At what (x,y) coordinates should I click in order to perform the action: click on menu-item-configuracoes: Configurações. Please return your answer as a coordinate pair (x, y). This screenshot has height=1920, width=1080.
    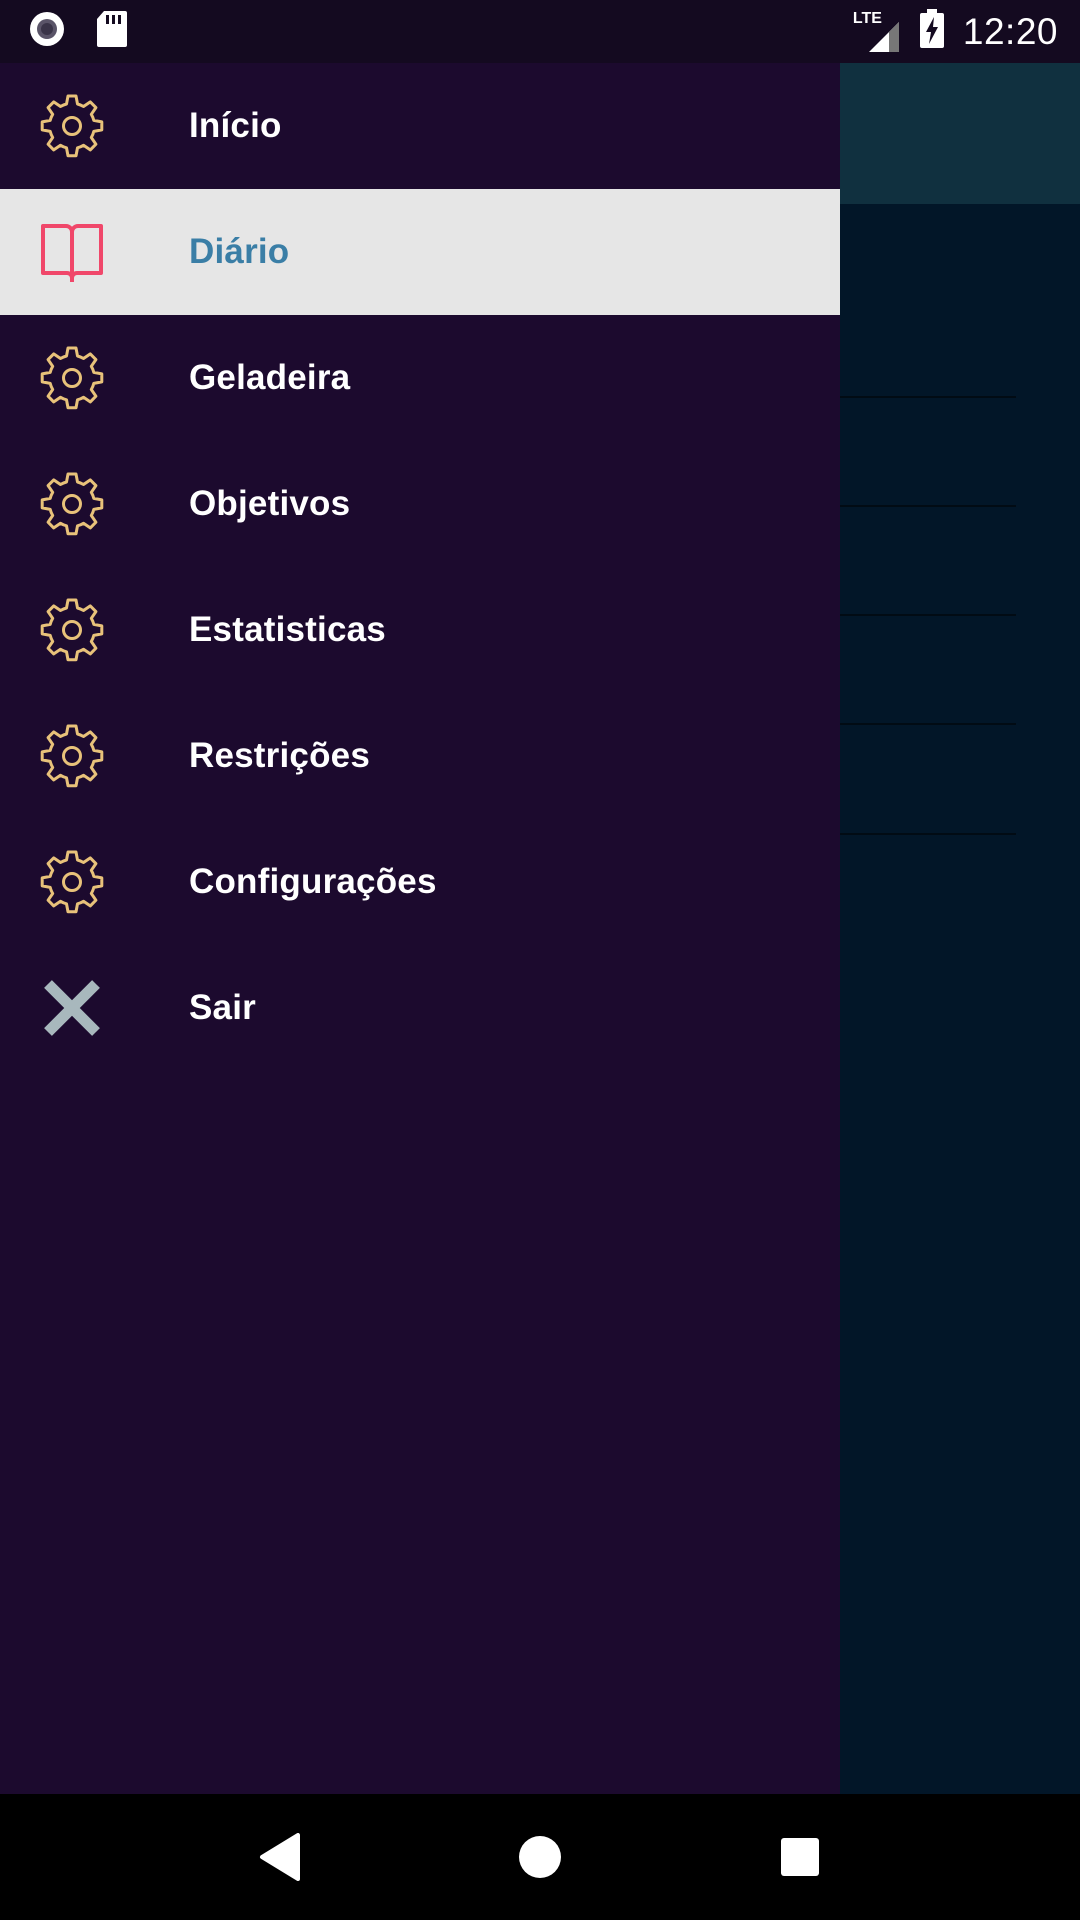
    Looking at the image, I should click on (420, 882).